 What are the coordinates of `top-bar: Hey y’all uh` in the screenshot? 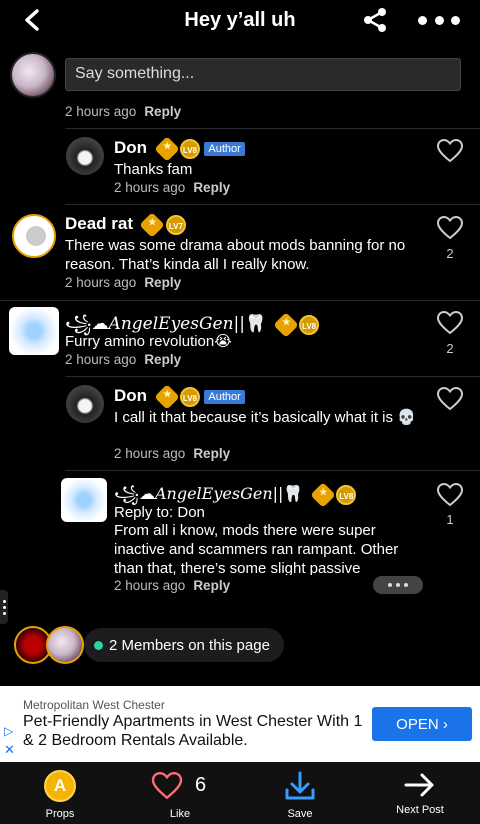 It's located at (240, 20).